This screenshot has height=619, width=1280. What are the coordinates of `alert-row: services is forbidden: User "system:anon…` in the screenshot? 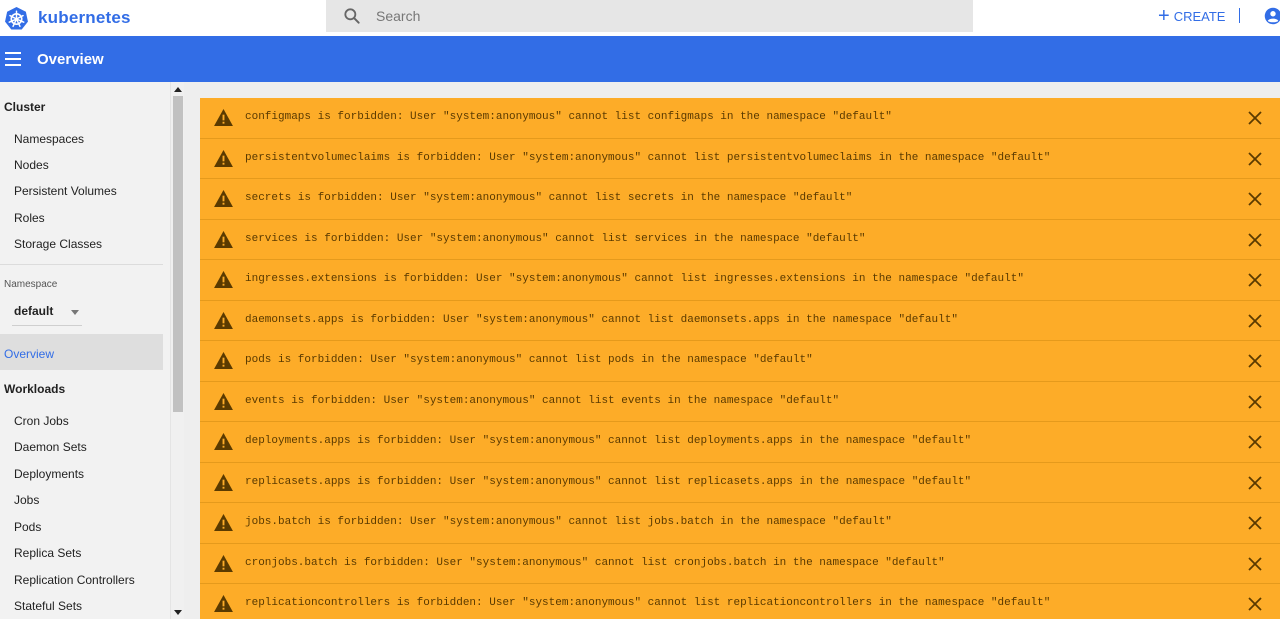 It's located at (740, 239).